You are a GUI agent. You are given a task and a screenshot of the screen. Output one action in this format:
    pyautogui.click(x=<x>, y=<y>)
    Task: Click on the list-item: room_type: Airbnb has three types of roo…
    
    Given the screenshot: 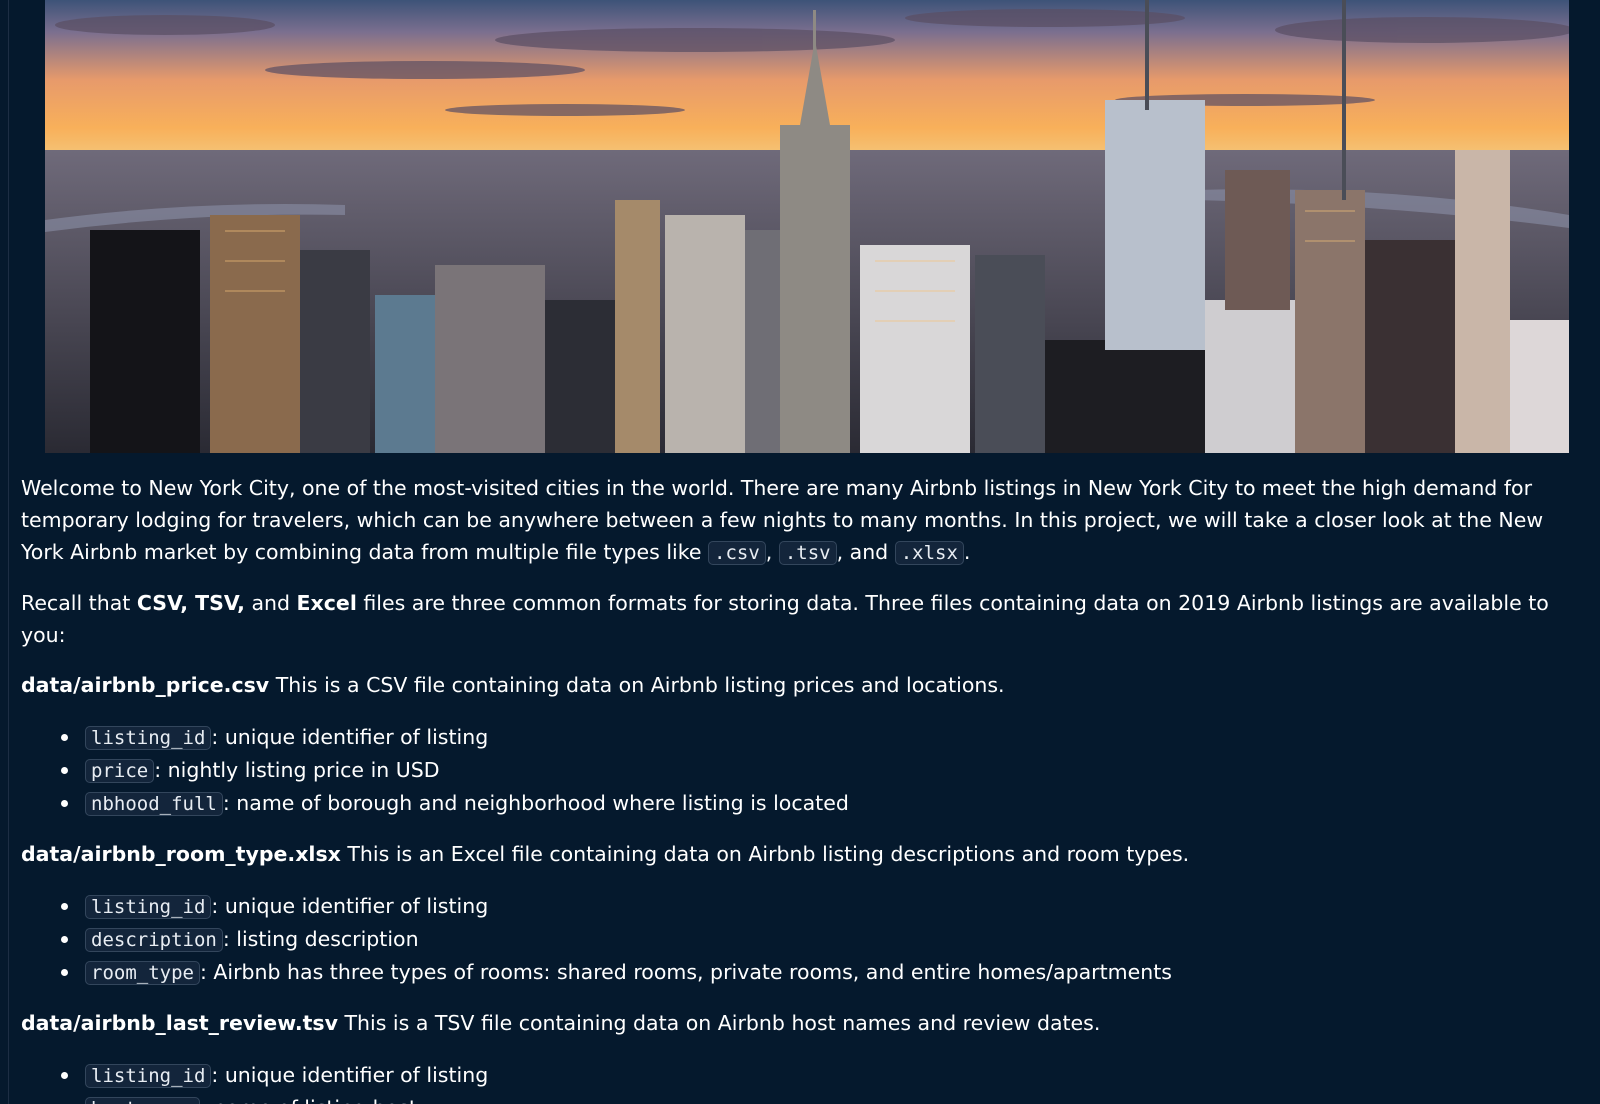 What is the action you would take?
    pyautogui.click(x=821, y=972)
    